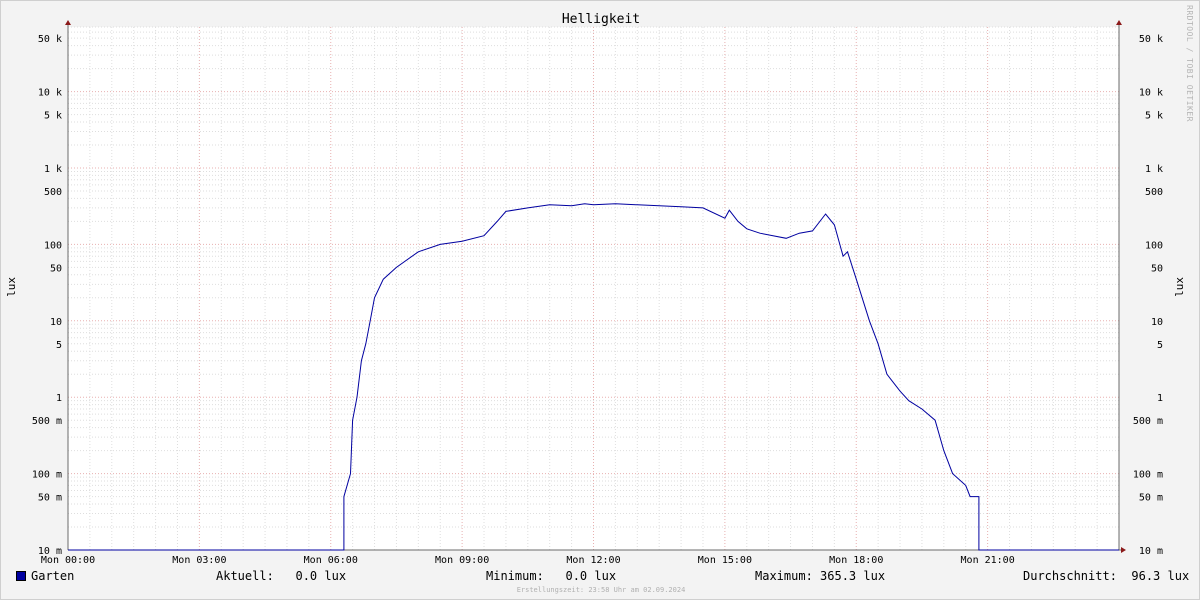  Describe the element at coordinates (725, 560) in the screenshot. I see `x-tick-label: Mon 15:00` at that location.